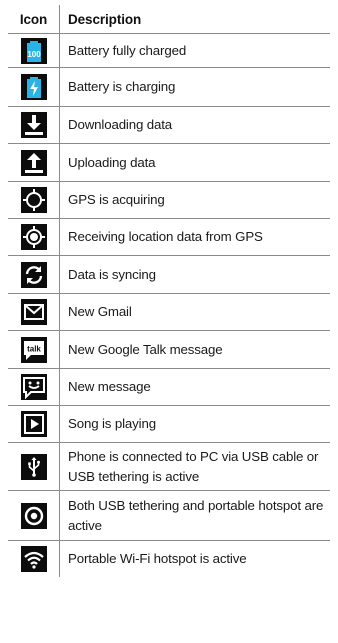 This screenshot has width=338, height=643. I want to click on table-row: New Gmail, so click(169, 312).